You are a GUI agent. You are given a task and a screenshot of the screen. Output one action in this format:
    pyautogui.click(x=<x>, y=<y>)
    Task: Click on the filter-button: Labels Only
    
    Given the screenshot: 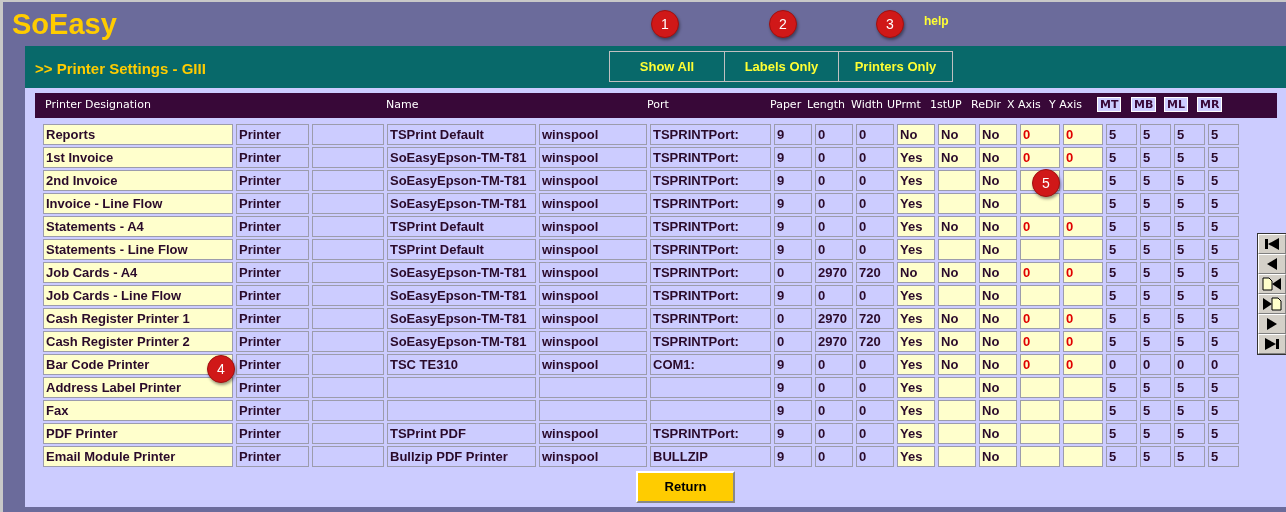 What is the action you would take?
    pyautogui.click(x=781, y=66)
    